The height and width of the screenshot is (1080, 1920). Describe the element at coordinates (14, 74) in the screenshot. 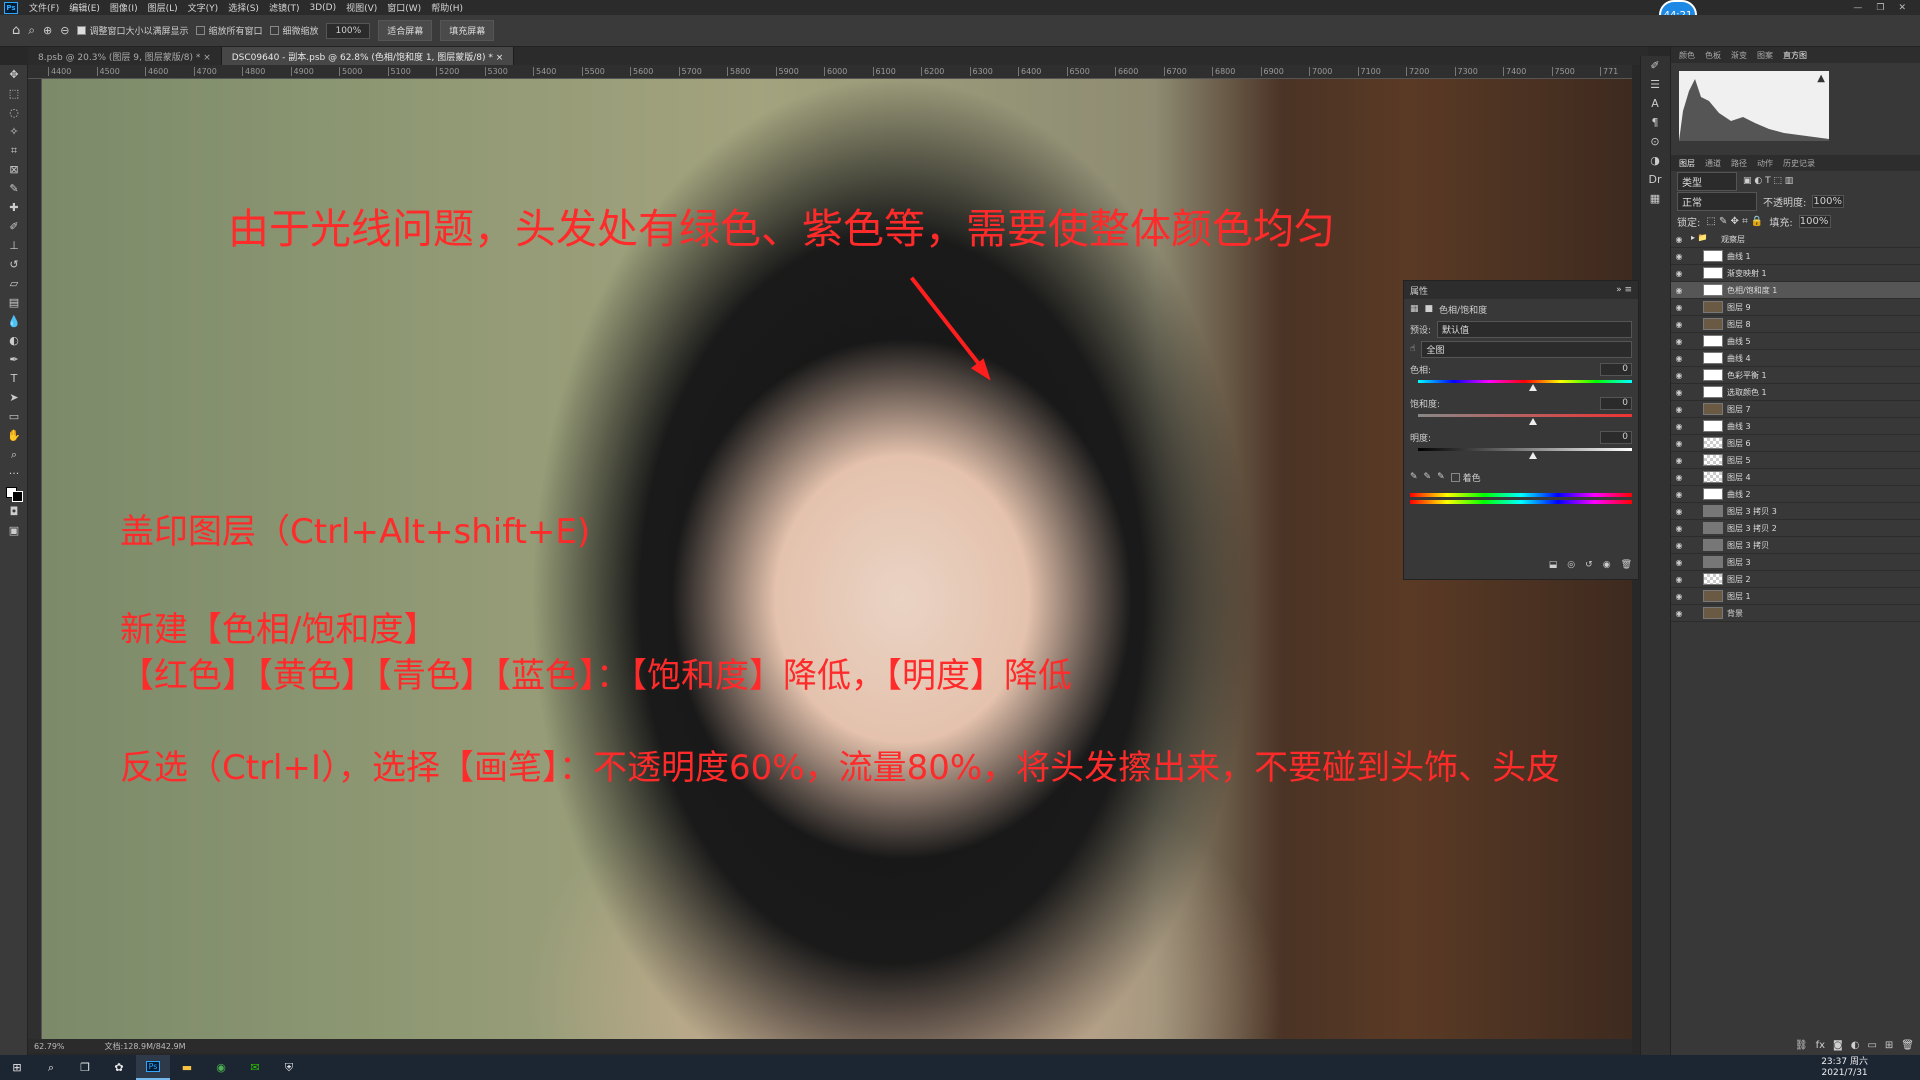

I see `move-tool-icon: ✥` at that location.